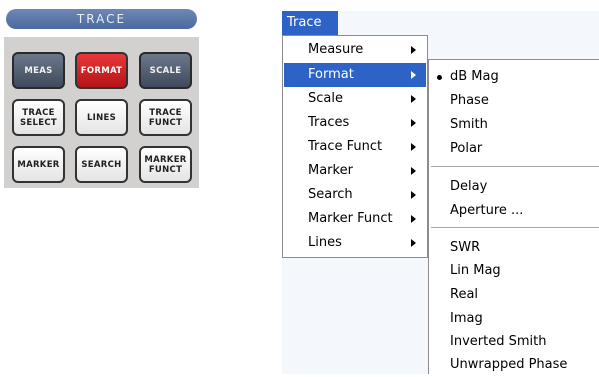 Image resolution: width=599 pixels, height=377 pixels. What do you see at coordinates (464, 294) in the screenshot?
I see `submenu-item-label: Real` at bounding box center [464, 294].